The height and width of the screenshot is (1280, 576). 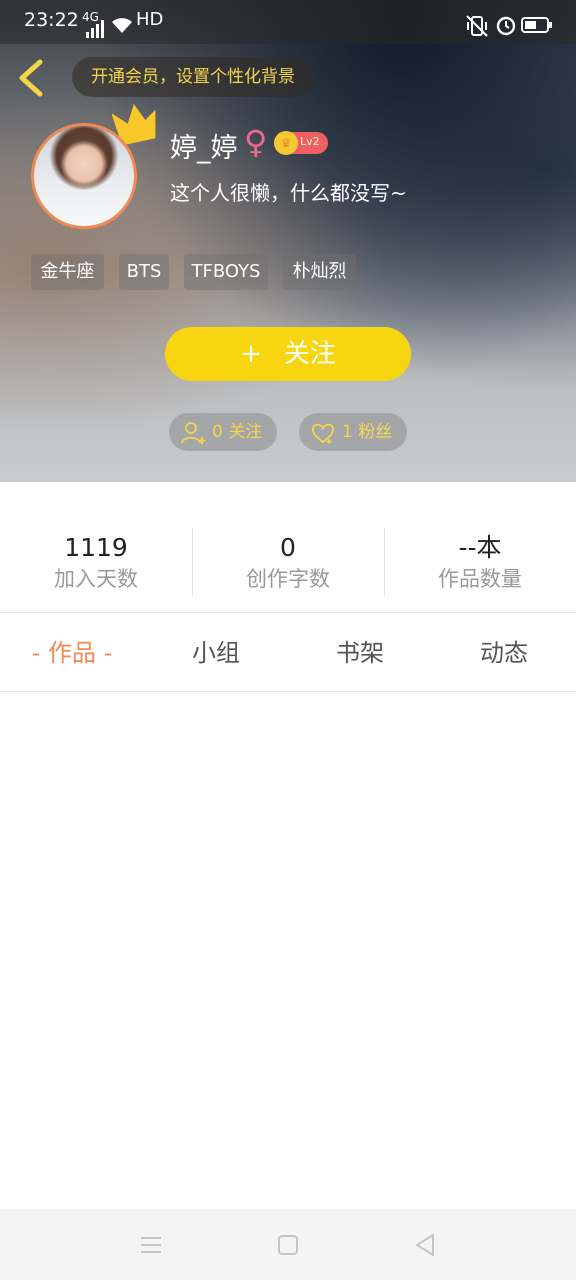 I want to click on vip-background-banner: 开通会员，设置个性化背景, so click(x=193, y=77).